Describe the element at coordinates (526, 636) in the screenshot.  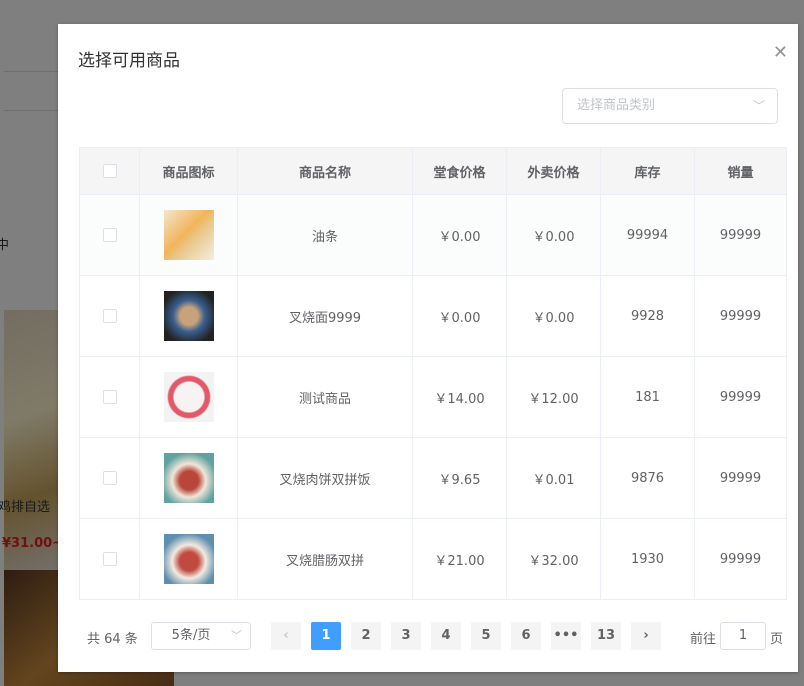
I see `page-button: 6` at that location.